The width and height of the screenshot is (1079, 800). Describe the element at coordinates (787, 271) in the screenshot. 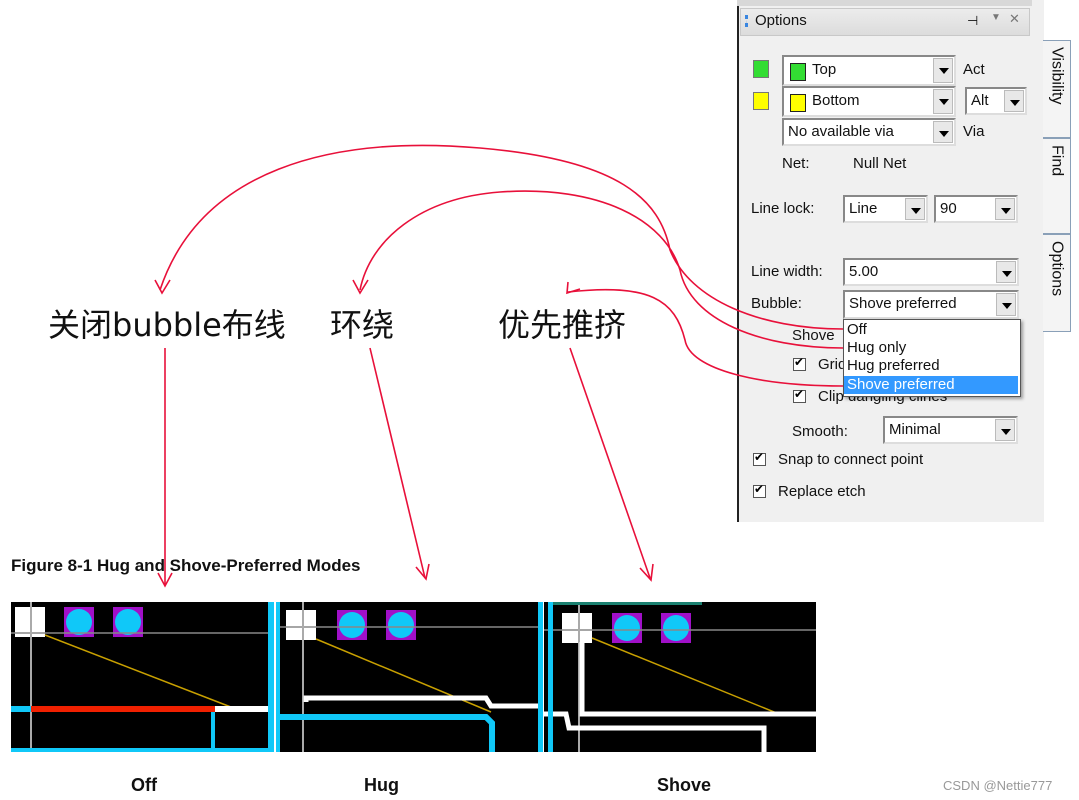

I see `line-width-label: Line width:` at that location.